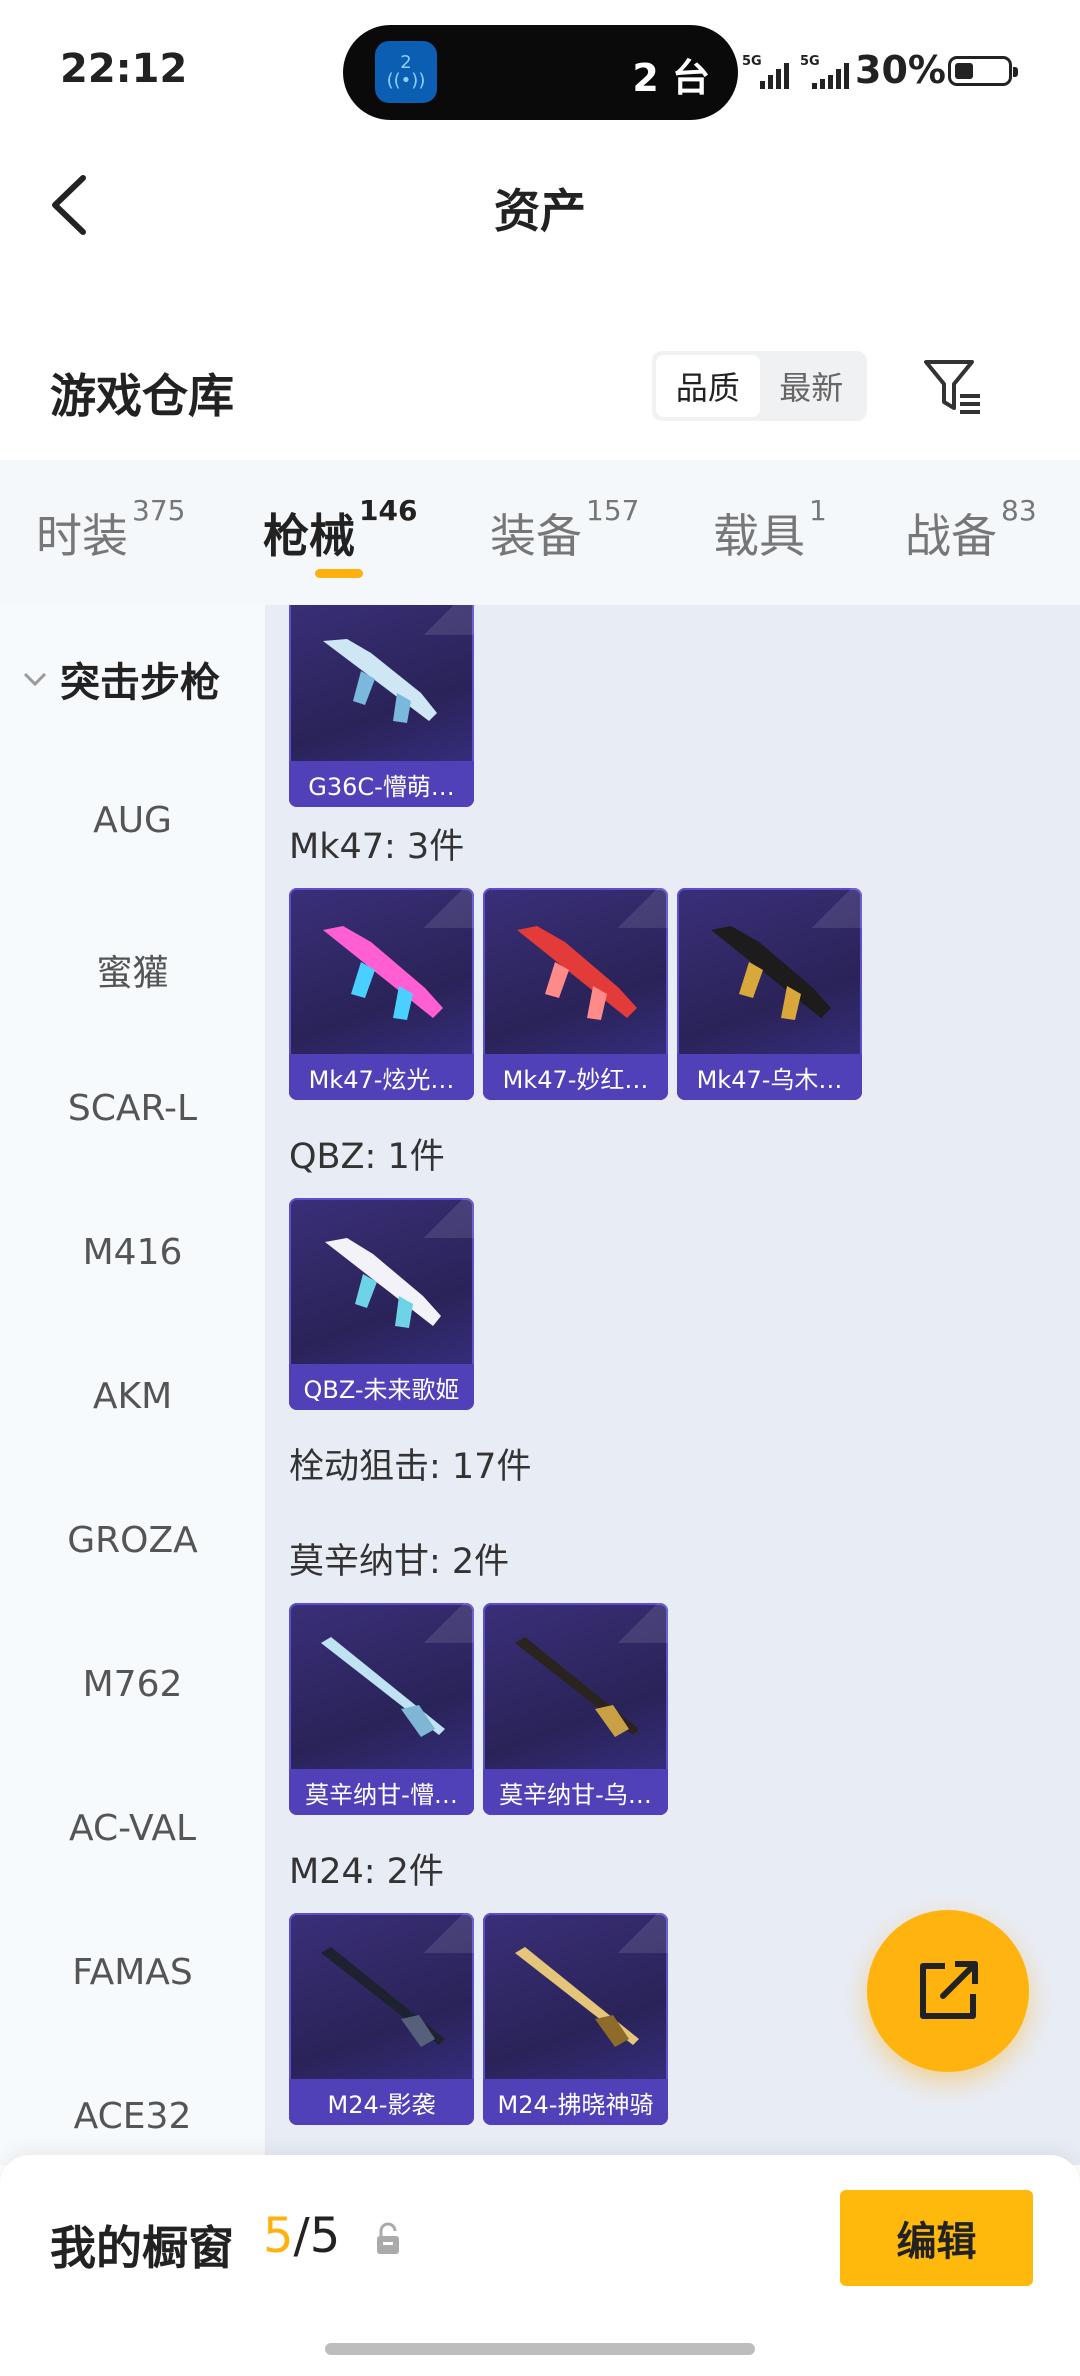 This screenshot has width=1080, height=2376. What do you see at coordinates (367, 1157) in the screenshot?
I see `group-title: QBZ: 1件` at bounding box center [367, 1157].